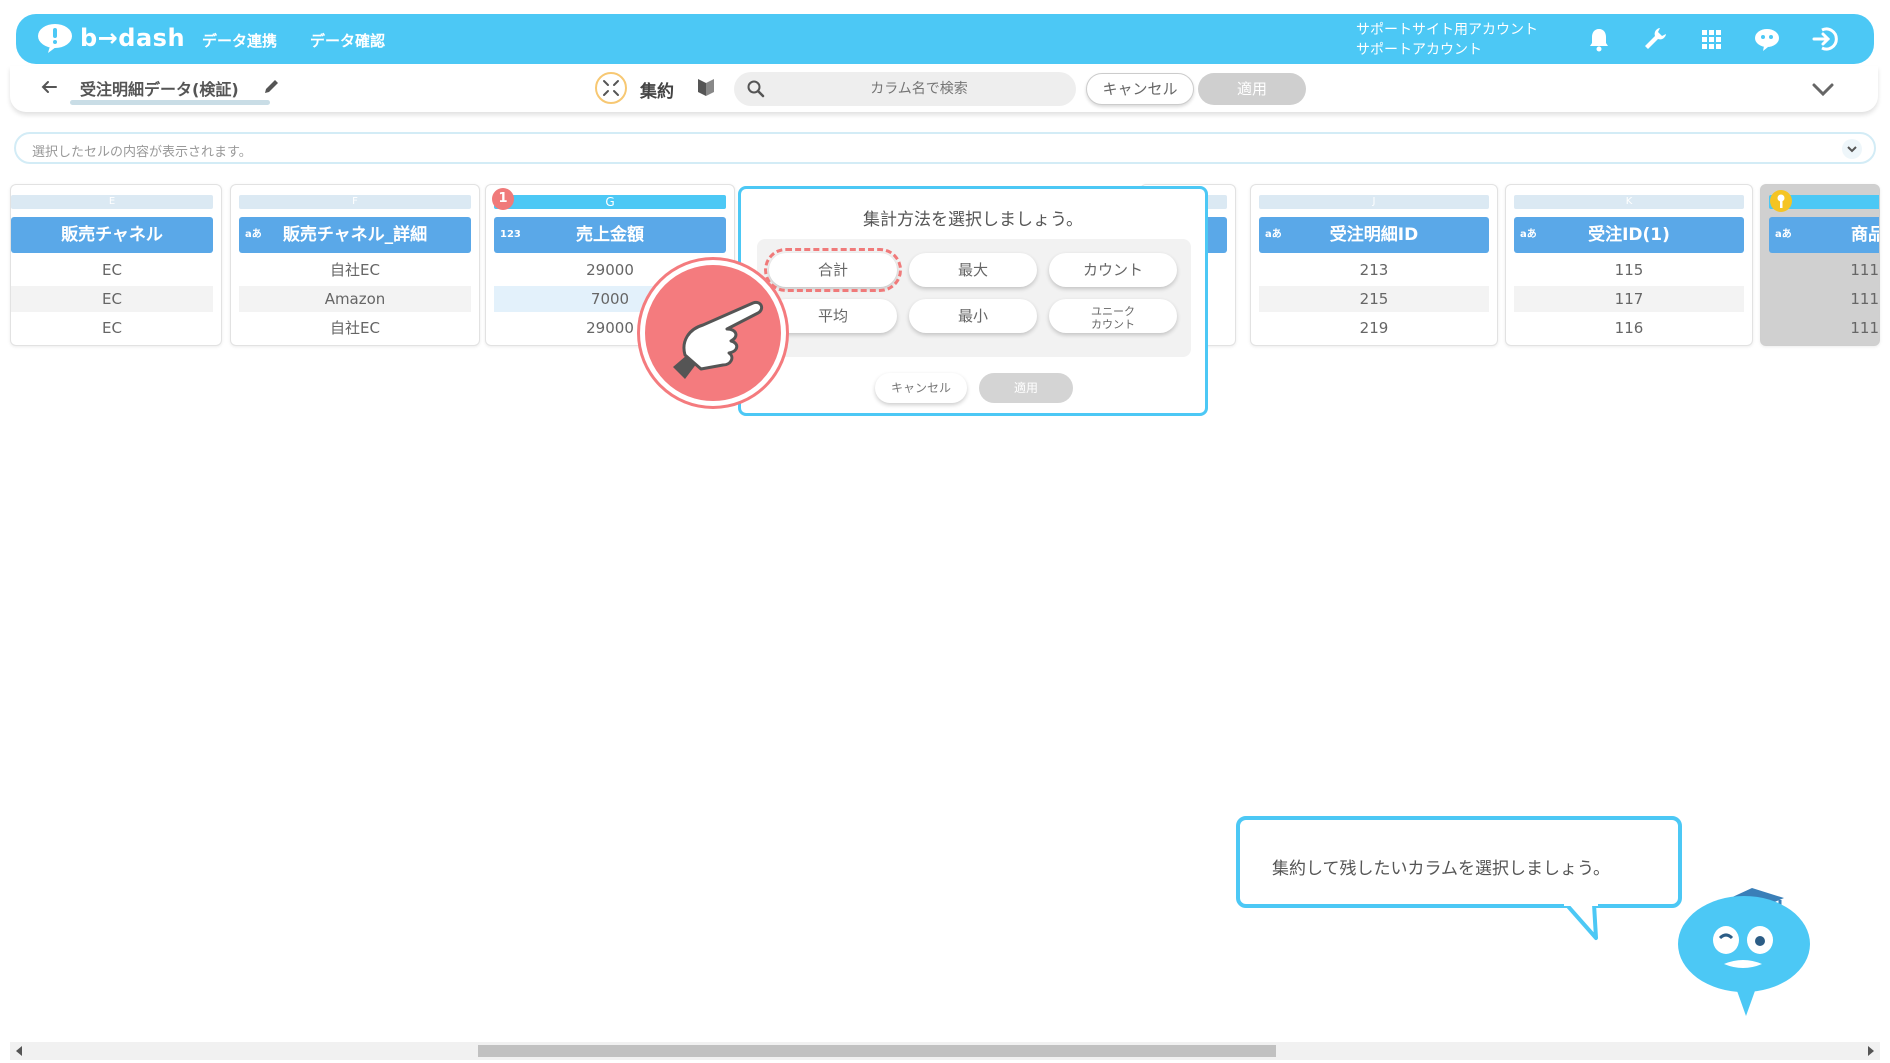  What do you see at coordinates (271, 87) in the screenshot?
I see `pencil-icon` at bounding box center [271, 87].